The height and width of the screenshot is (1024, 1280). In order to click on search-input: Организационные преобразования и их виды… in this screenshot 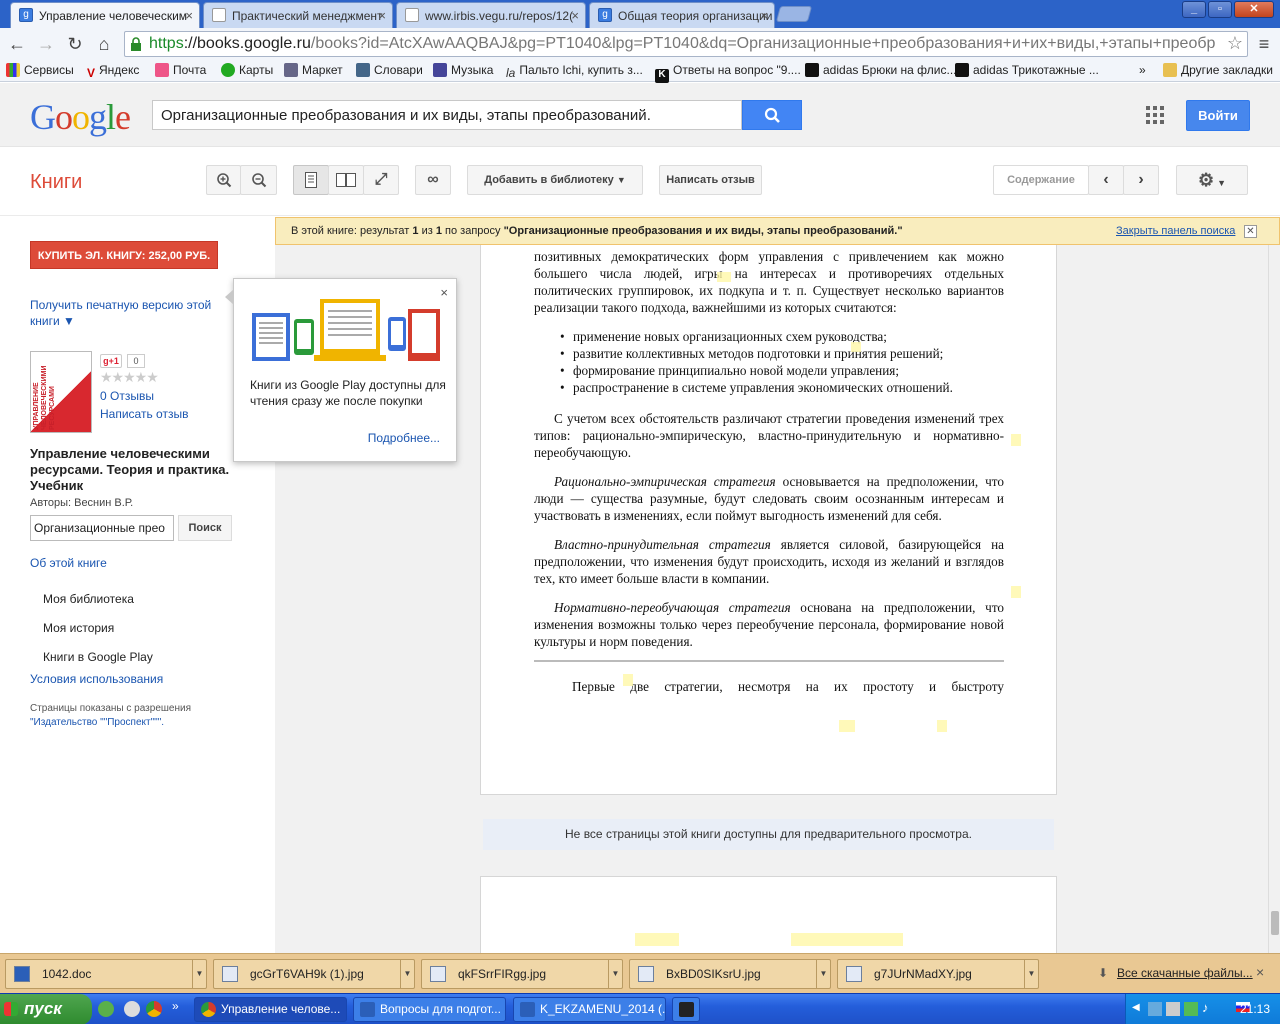, I will do `click(447, 115)`.